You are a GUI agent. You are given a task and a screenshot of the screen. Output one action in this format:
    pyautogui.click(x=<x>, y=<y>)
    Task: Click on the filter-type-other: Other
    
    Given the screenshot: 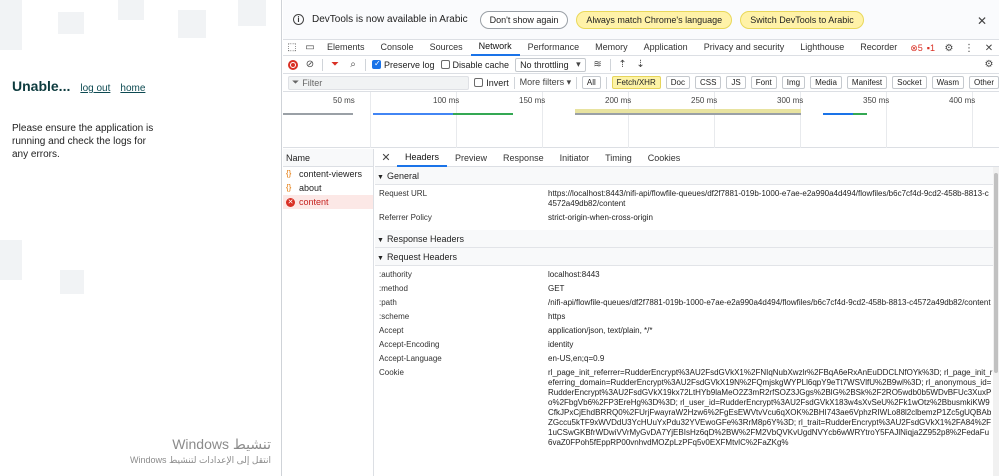 What is the action you would take?
    pyautogui.click(x=983, y=82)
    